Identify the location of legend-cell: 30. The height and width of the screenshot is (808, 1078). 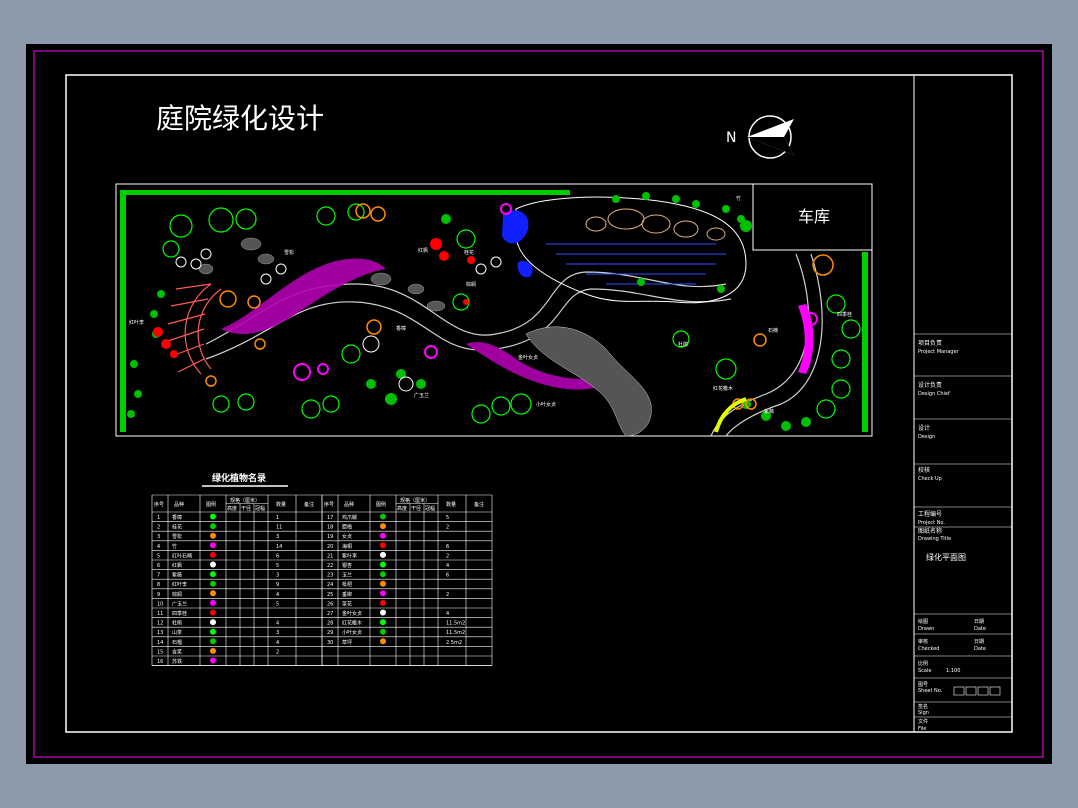
(330, 643).